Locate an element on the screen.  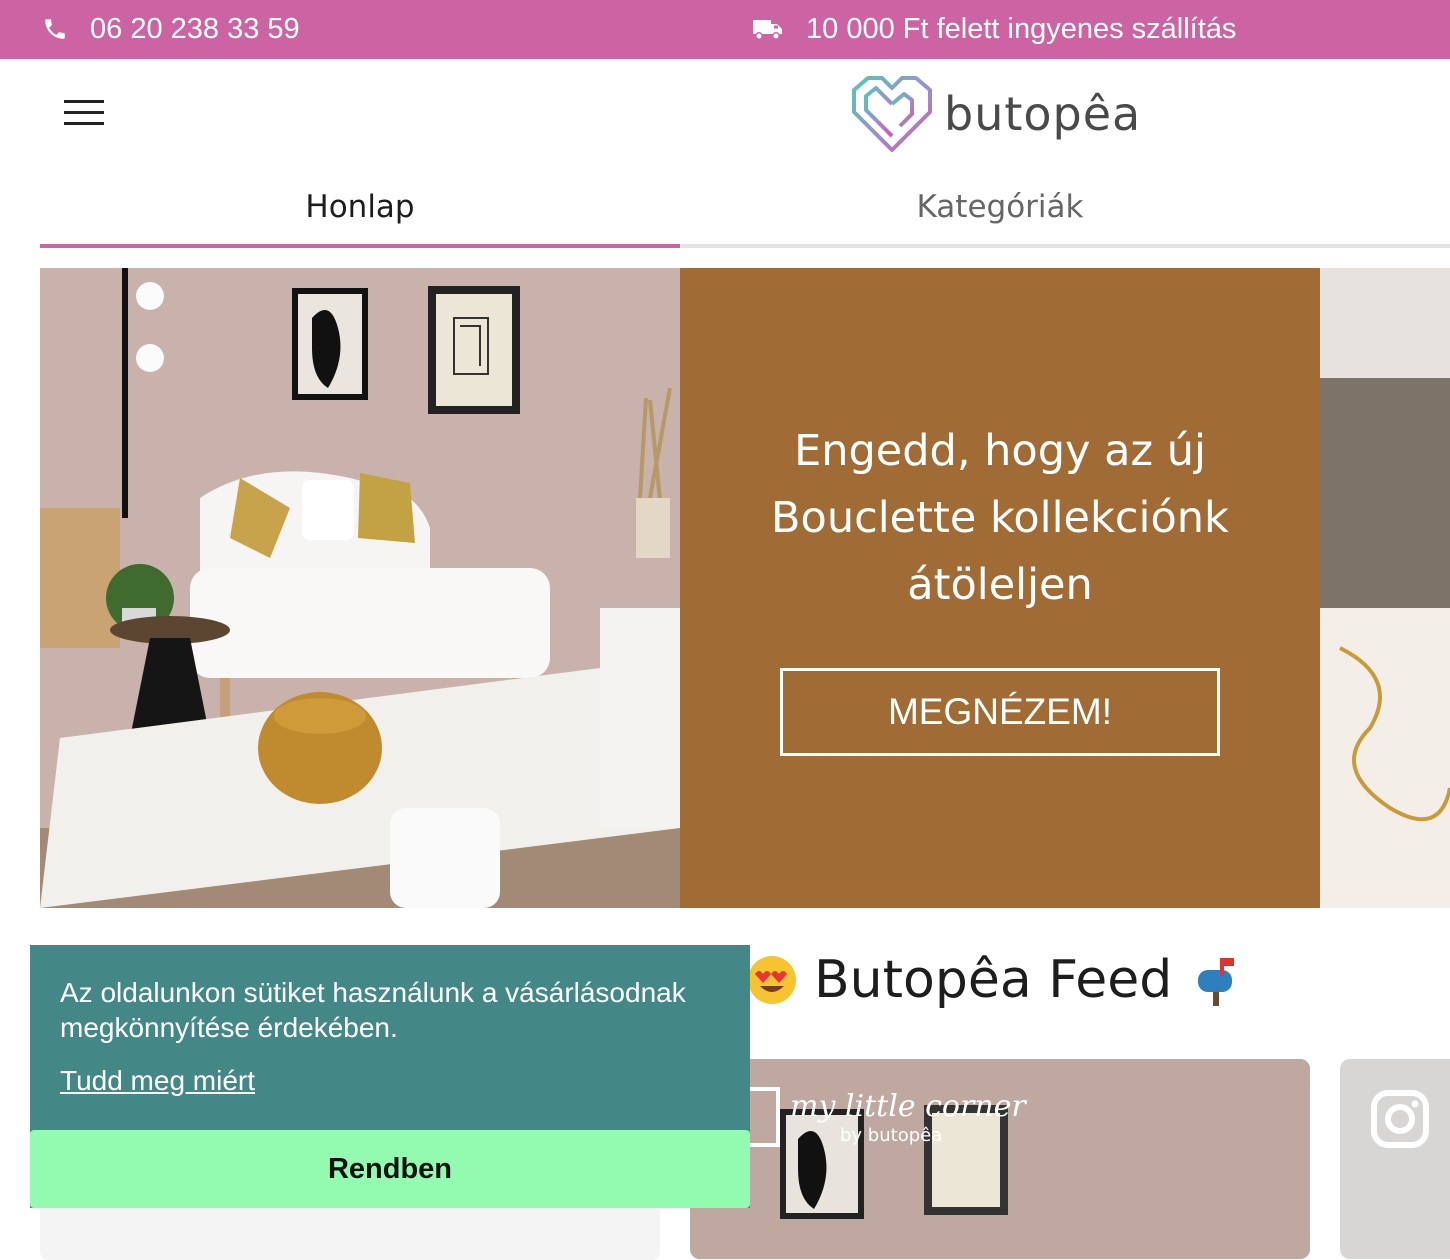
feed-card-subcaption: by butopêa is located at coordinates (891, 1135).